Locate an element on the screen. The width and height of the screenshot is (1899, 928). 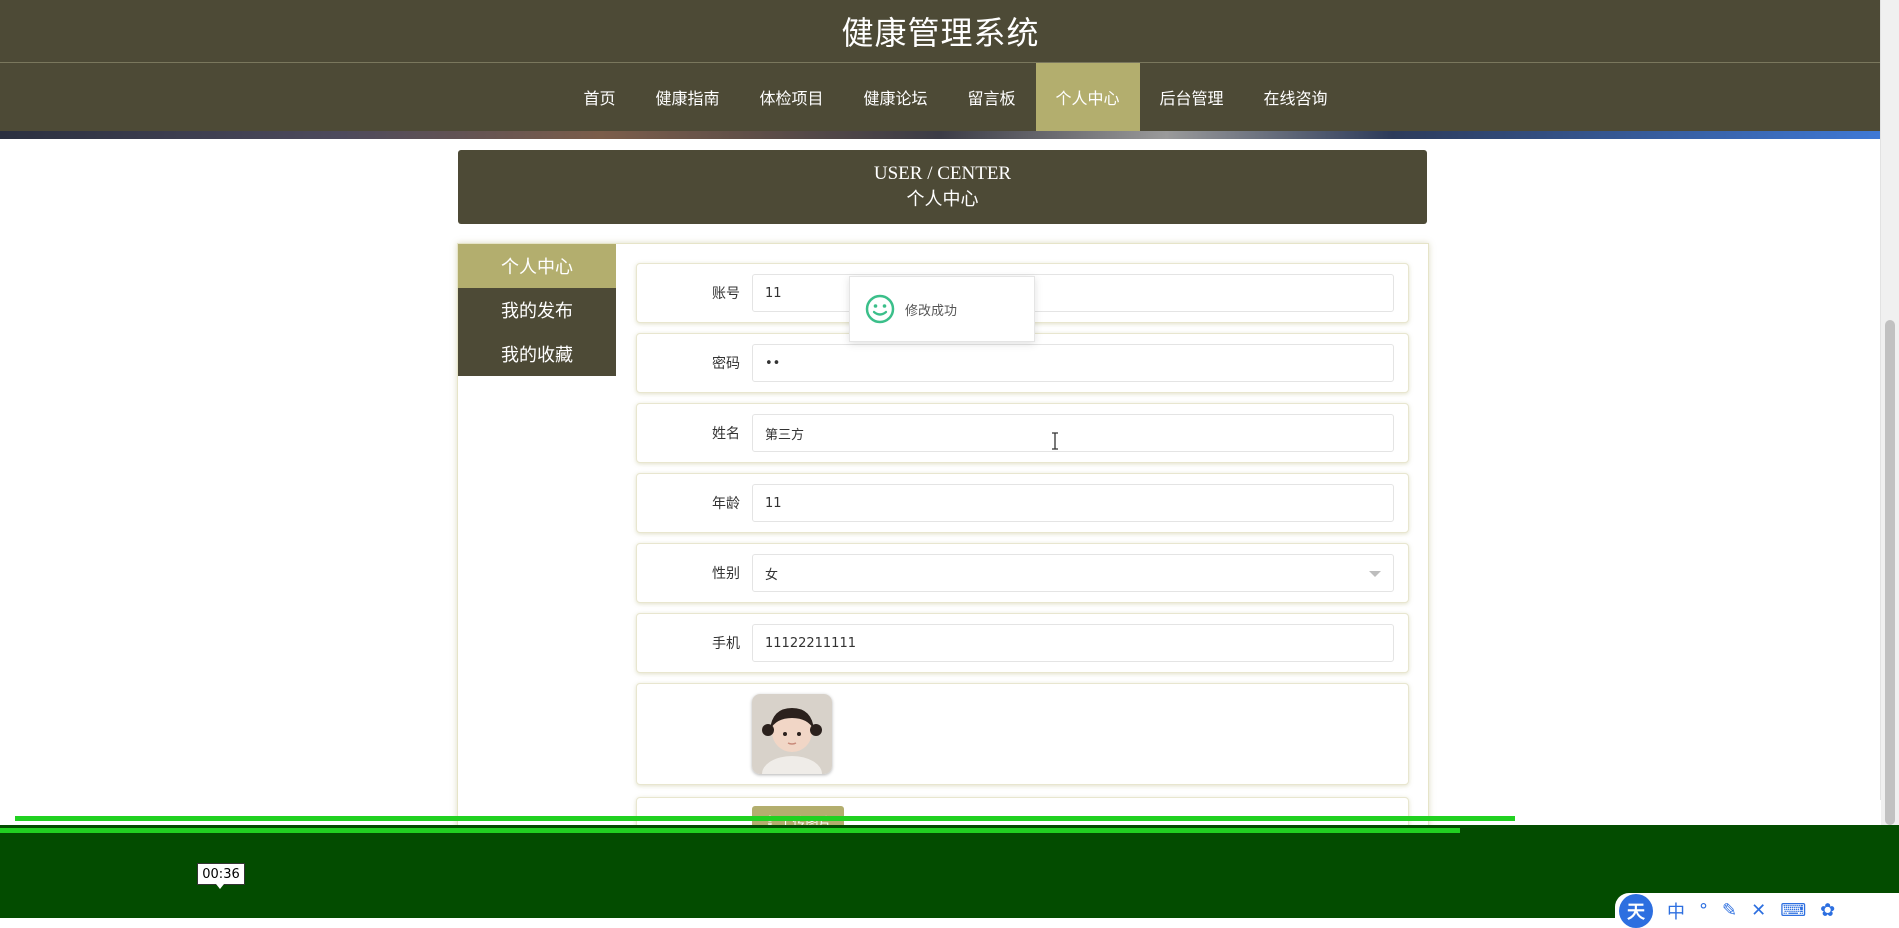
avatar is located at coordinates (792, 734).